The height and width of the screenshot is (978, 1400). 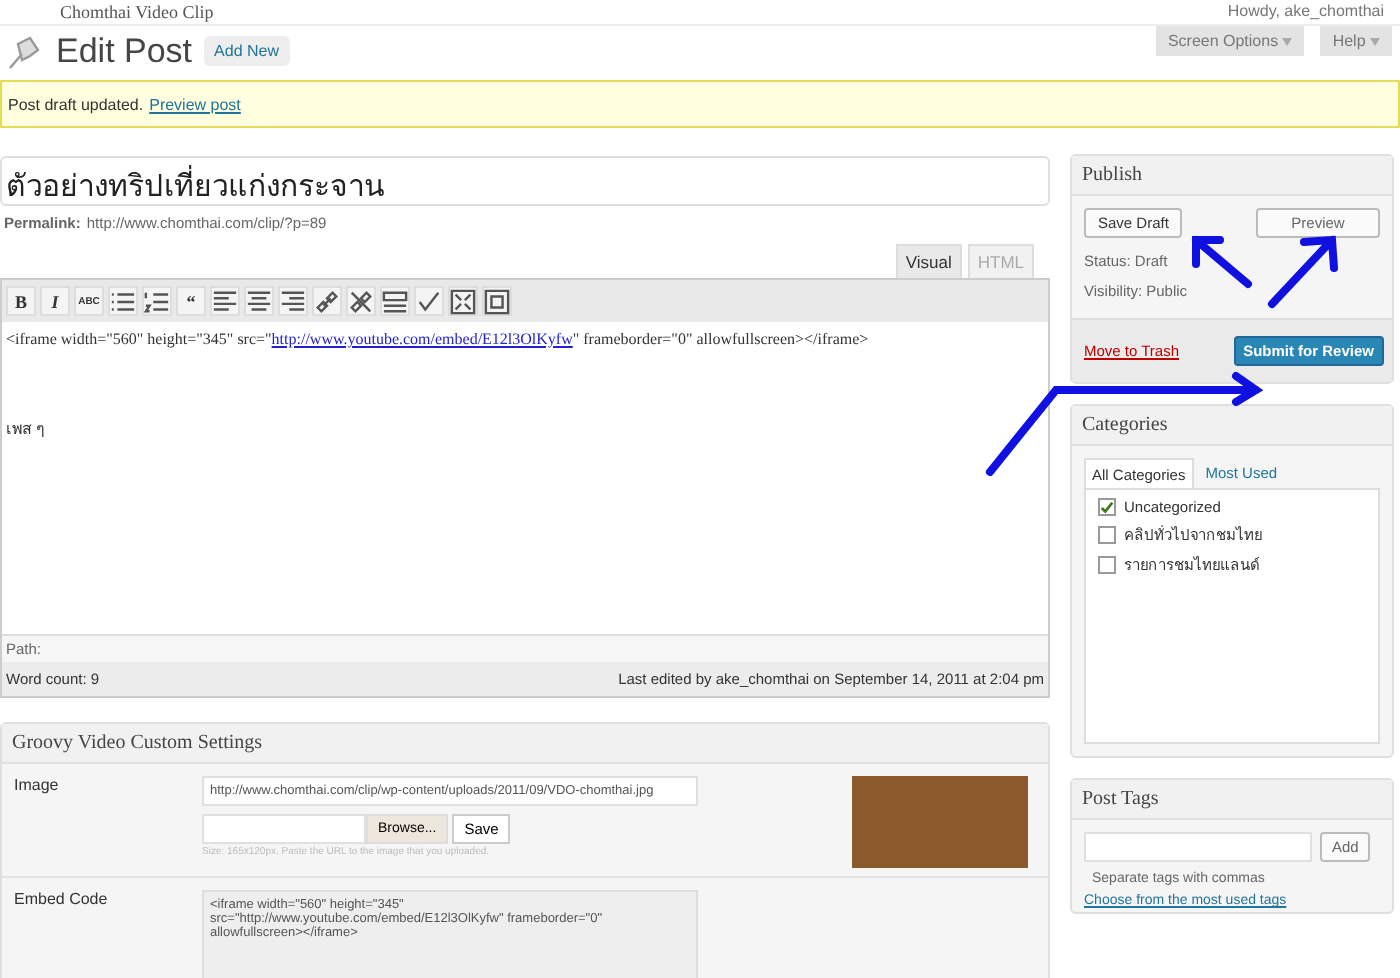 What do you see at coordinates (247, 51) in the screenshot?
I see `add-new-button: Add New` at bounding box center [247, 51].